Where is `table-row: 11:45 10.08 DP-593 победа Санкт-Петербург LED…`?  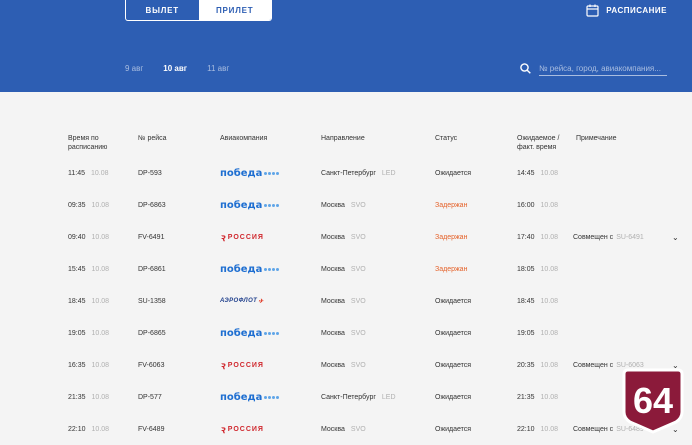
table-row: 11:45 10.08 DP-593 победа Санкт-Петербург LED… is located at coordinates (346, 173).